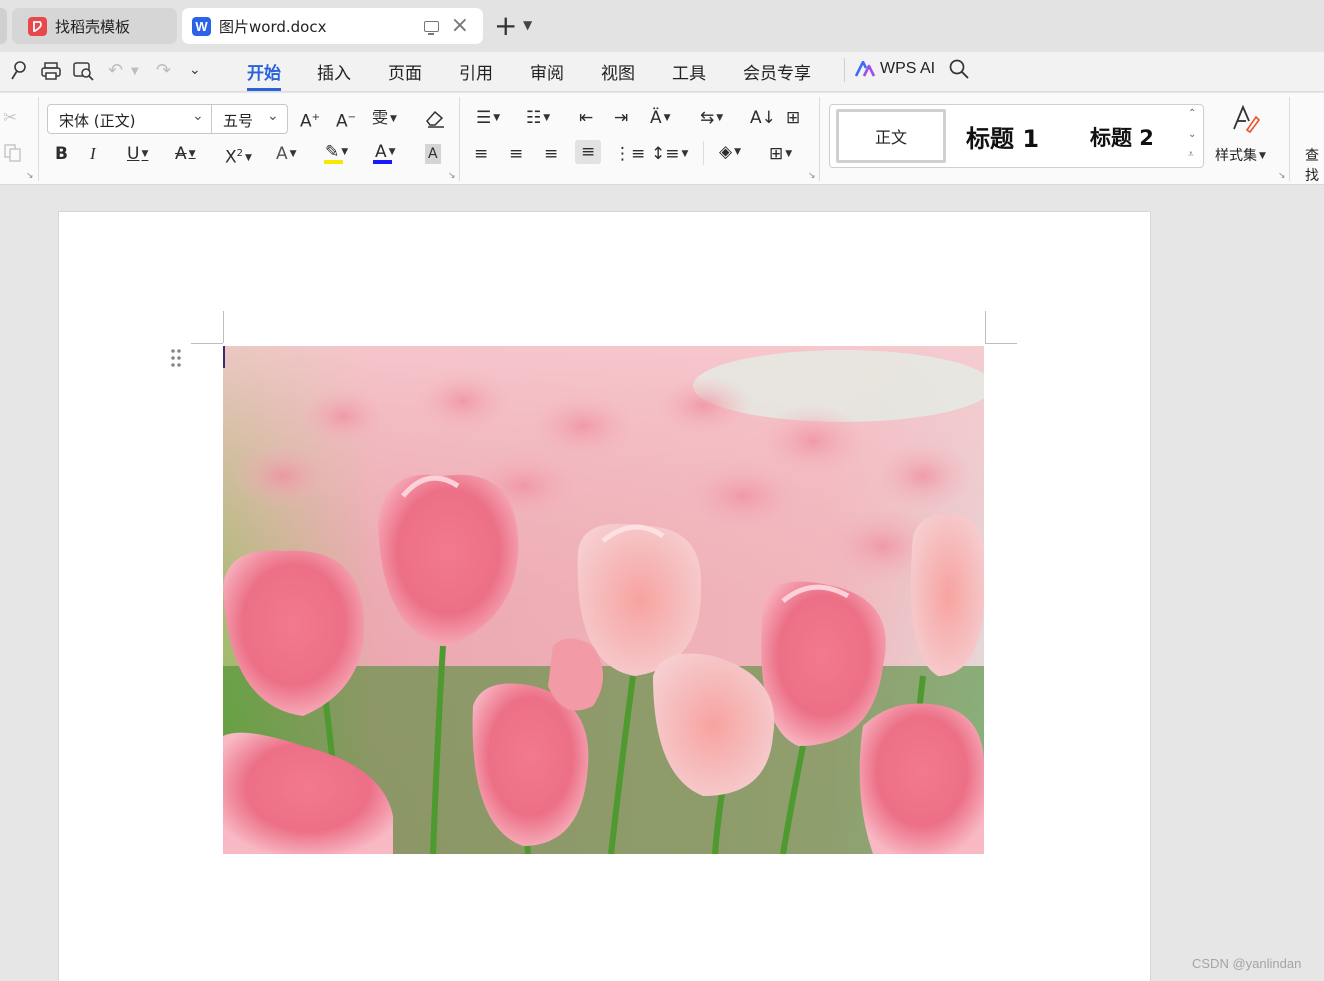  I want to click on wps-ai-button: WPS AI, so click(907, 69).